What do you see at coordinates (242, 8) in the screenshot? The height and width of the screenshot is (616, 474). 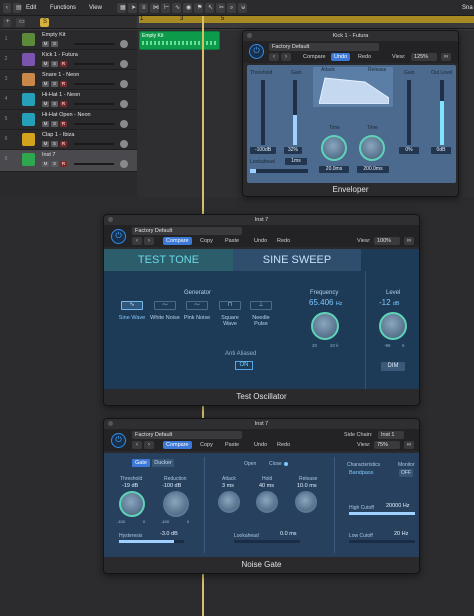 I see `magnet-icon: ⊍` at bounding box center [242, 8].